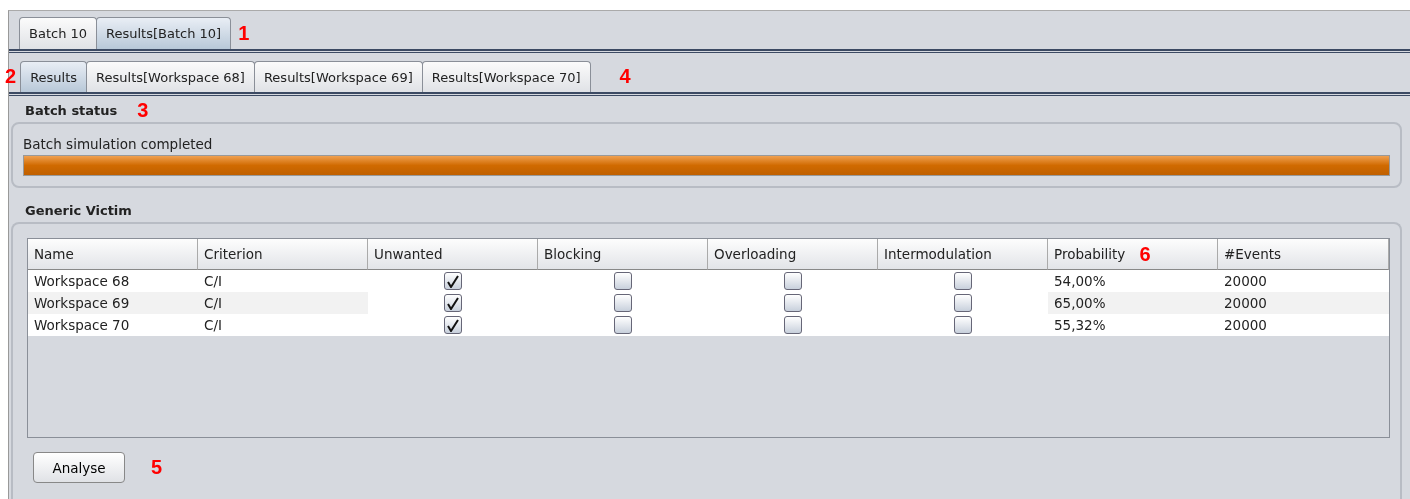  What do you see at coordinates (793, 254) in the screenshot?
I see `column-header: Overloading` at bounding box center [793, 254].